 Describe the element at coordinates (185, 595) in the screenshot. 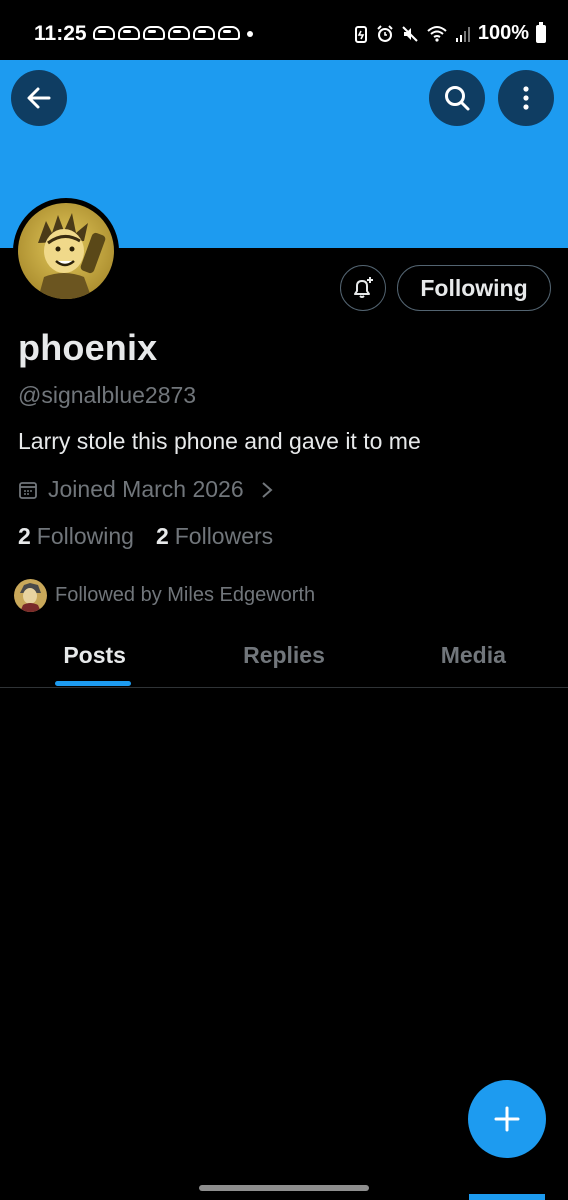

I see `followed-by-text: Followed by Miles Edgeworth` at that location.